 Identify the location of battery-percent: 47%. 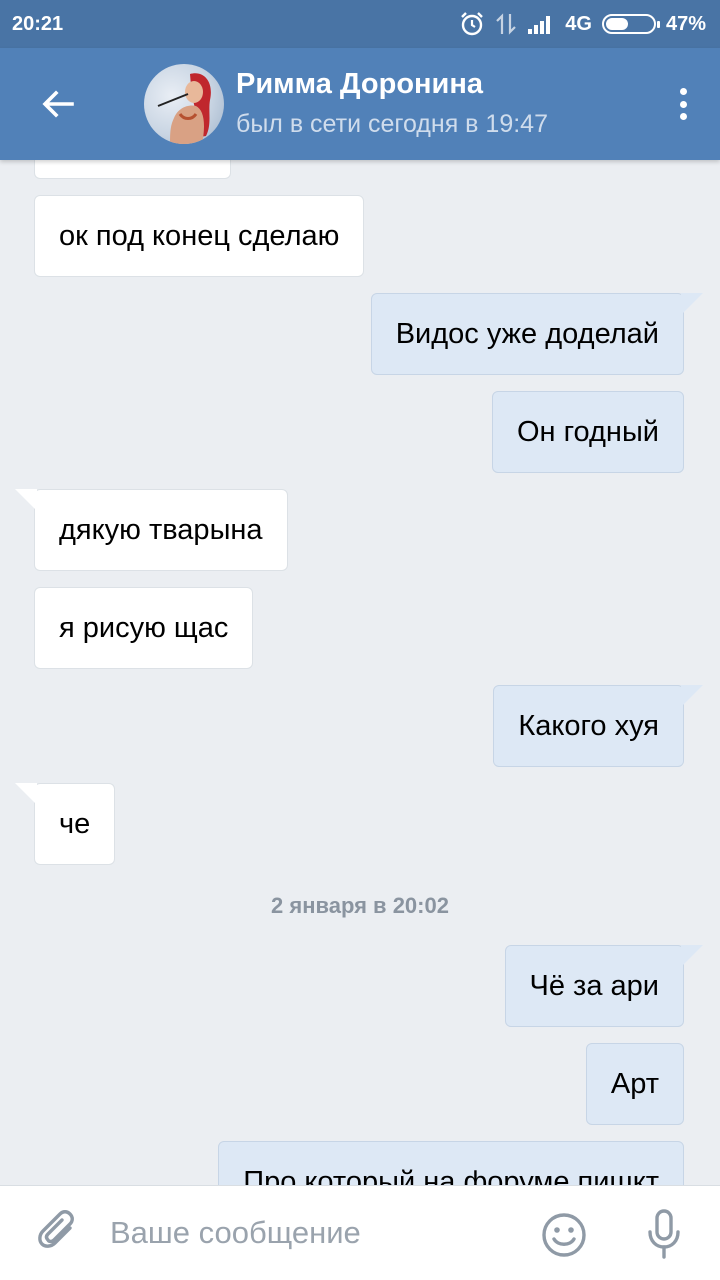
(685, 23).